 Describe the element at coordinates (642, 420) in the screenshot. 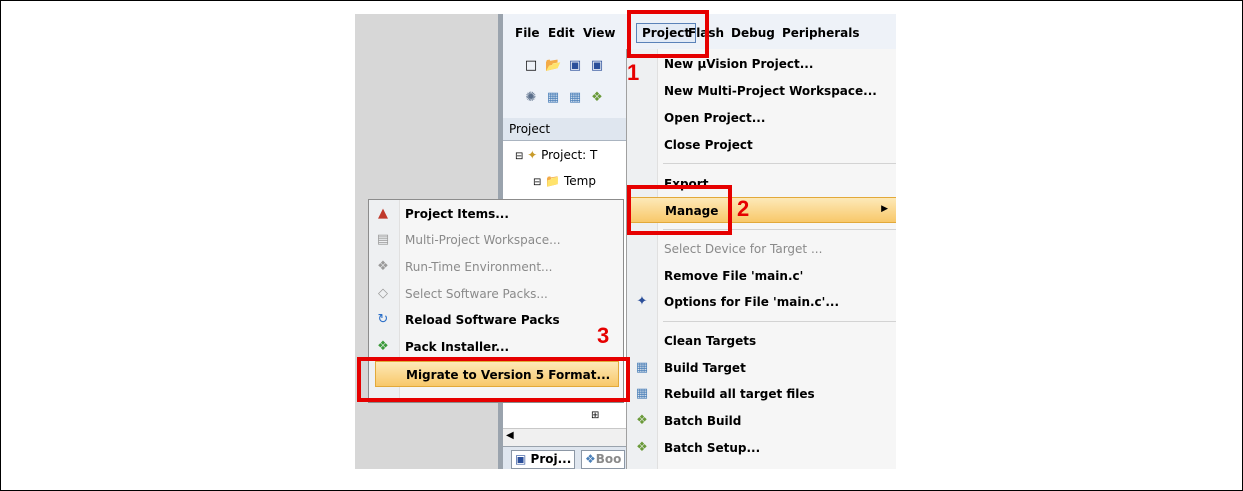

I see `batch-build-icon: ❖` at that location.